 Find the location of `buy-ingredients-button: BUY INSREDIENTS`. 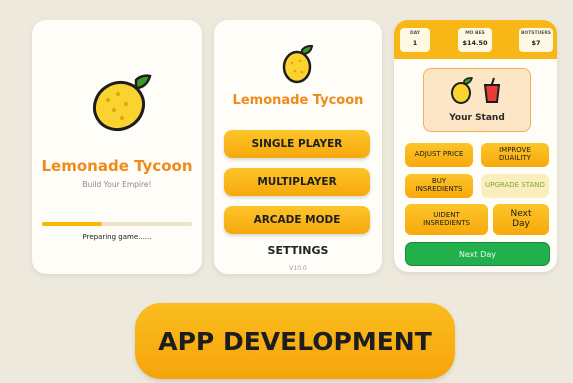

buy-ingredients-button: BUY INSREDIENTS is located at coordinates (439, 186).